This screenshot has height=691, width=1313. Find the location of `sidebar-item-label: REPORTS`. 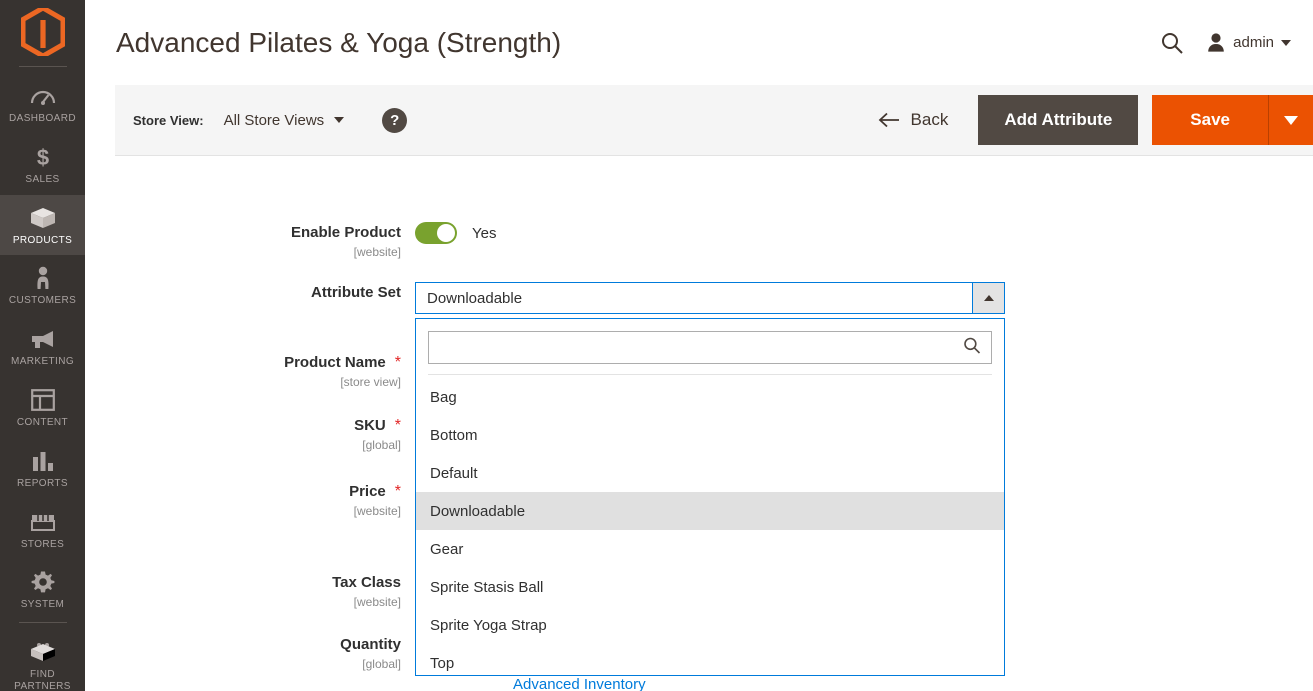

sidebar-item-label: REPORTS is located at coordinates (42, 483).